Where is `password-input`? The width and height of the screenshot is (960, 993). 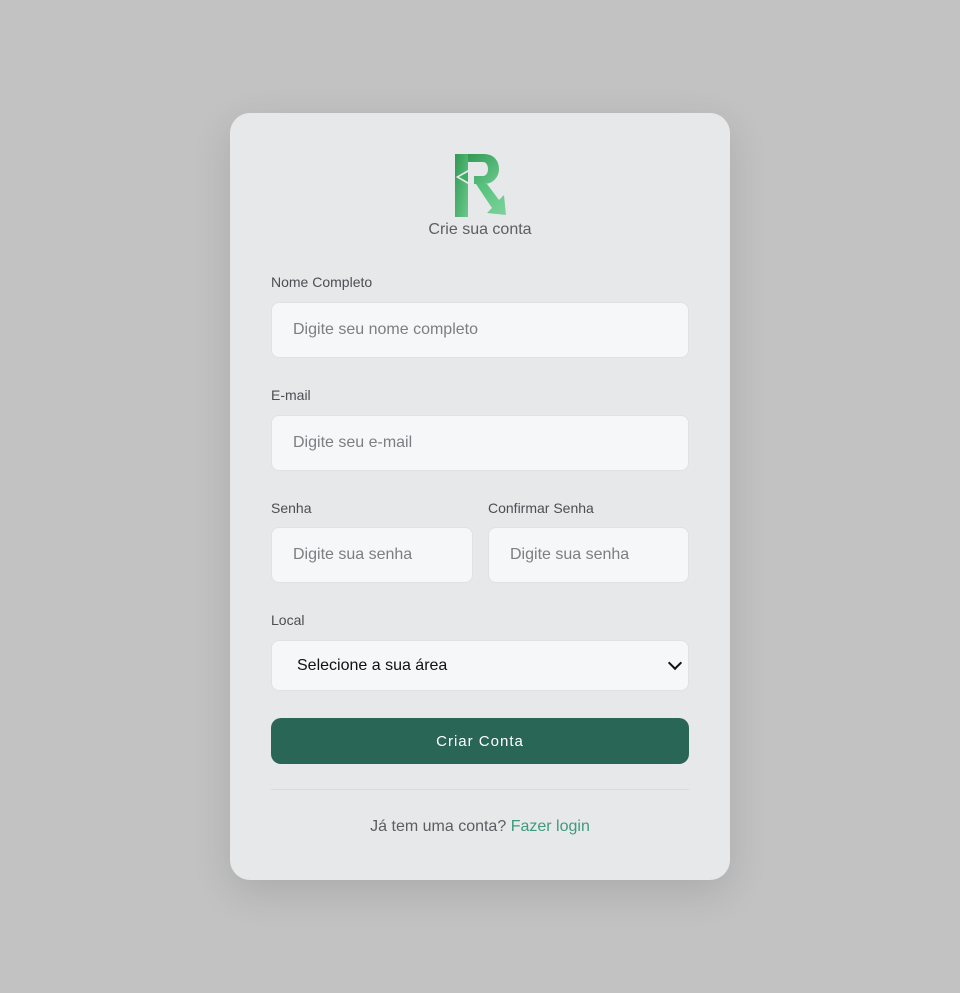 password-input is located at coordinates (372, 555).